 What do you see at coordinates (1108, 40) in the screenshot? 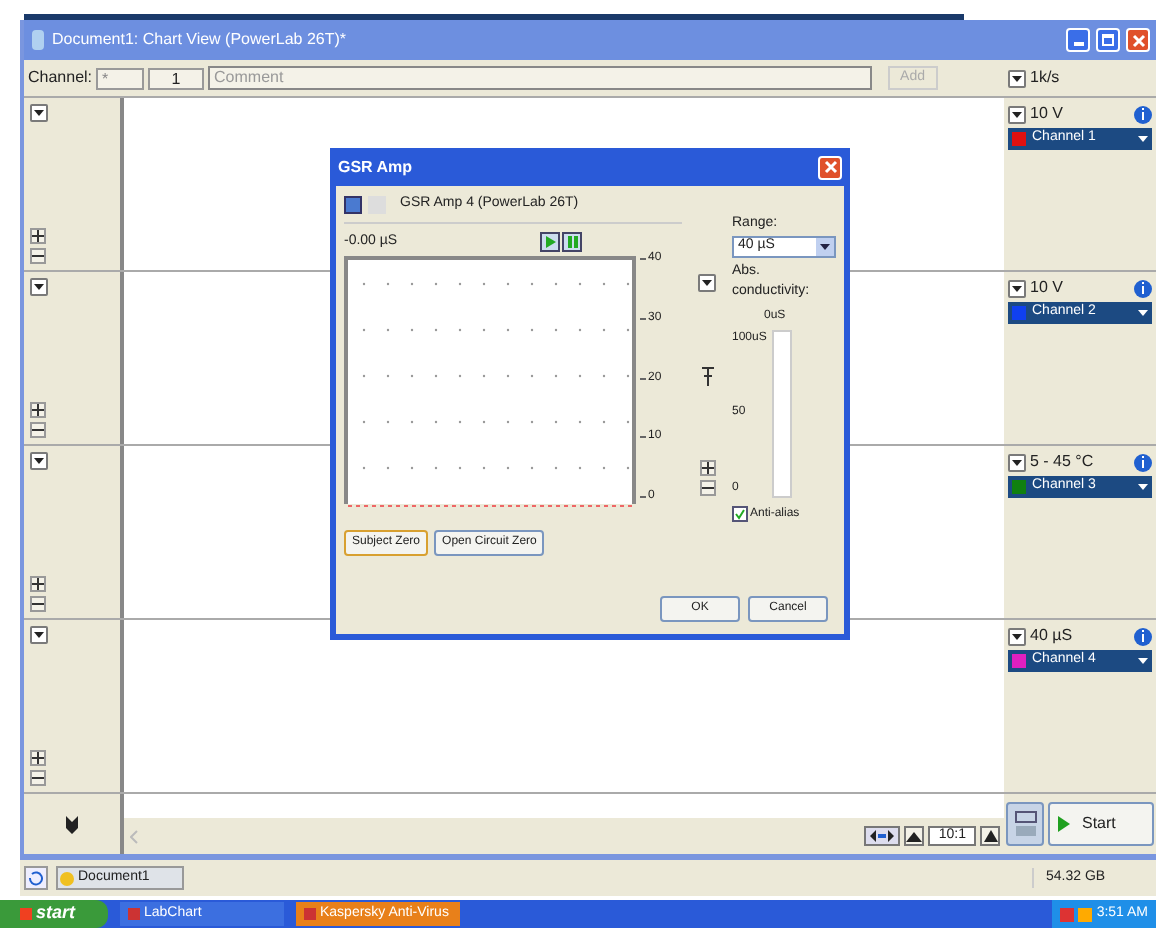
I see `maximize-button` at bounding box center [1108, 40].